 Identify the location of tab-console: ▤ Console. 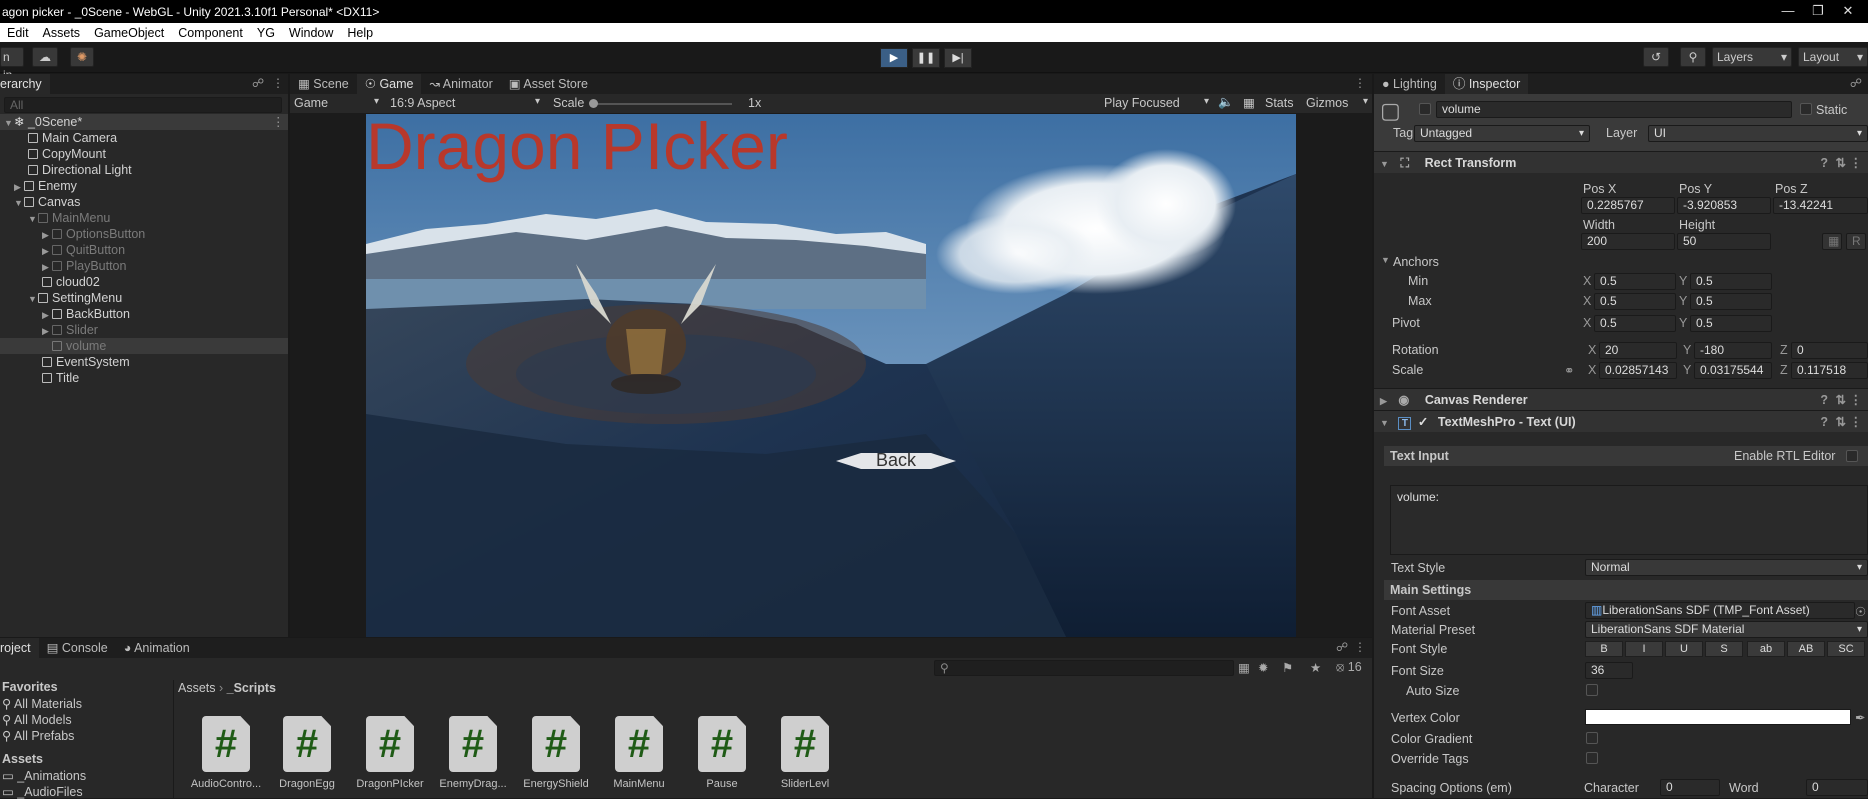
(77, 648).